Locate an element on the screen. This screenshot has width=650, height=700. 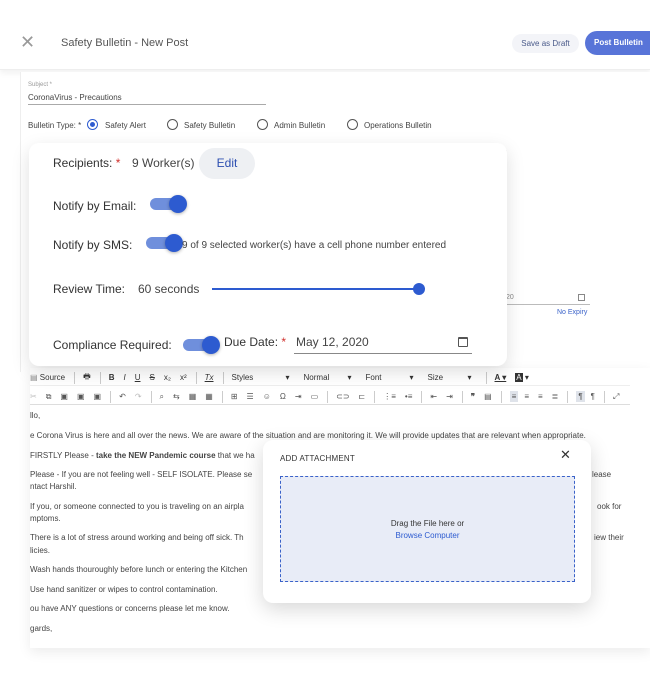
blockquote-icon: ❞ is located at coordinates (473, 396).